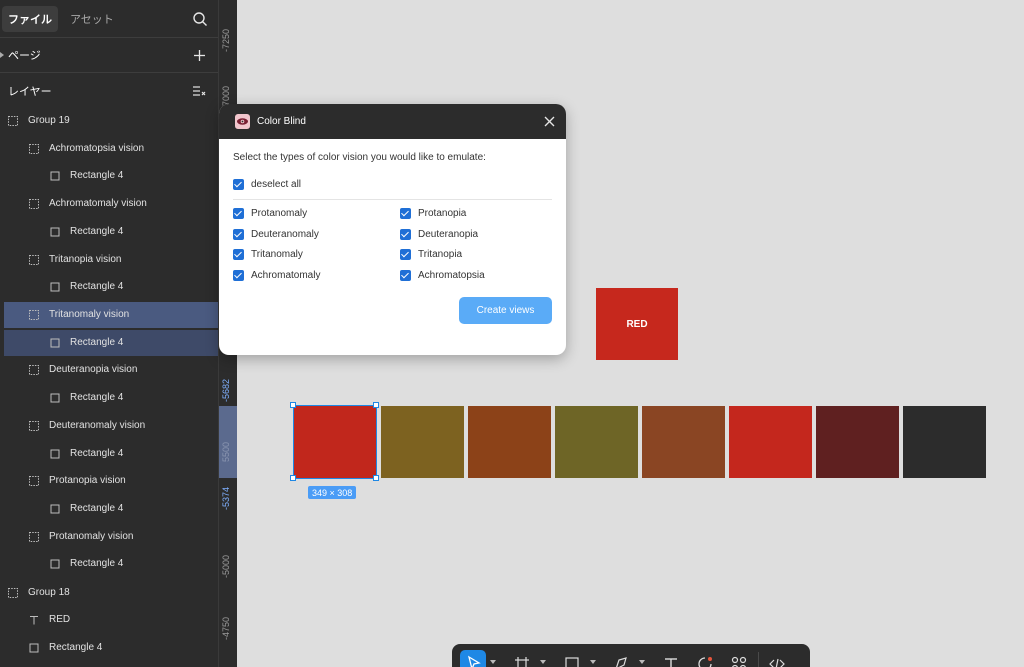 Image resolution: width=1024 pixels, height=667 pixels. Describe the element at coordinates (111, 204) in the screenshot. I see `layer-row: Achromatomaly vision` at that location.